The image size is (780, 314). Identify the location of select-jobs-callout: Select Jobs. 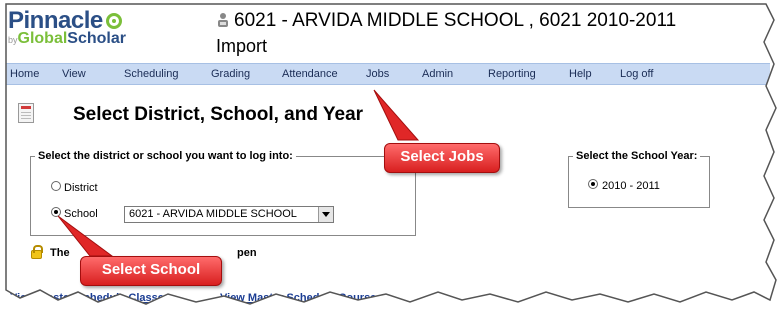
(442, 158).